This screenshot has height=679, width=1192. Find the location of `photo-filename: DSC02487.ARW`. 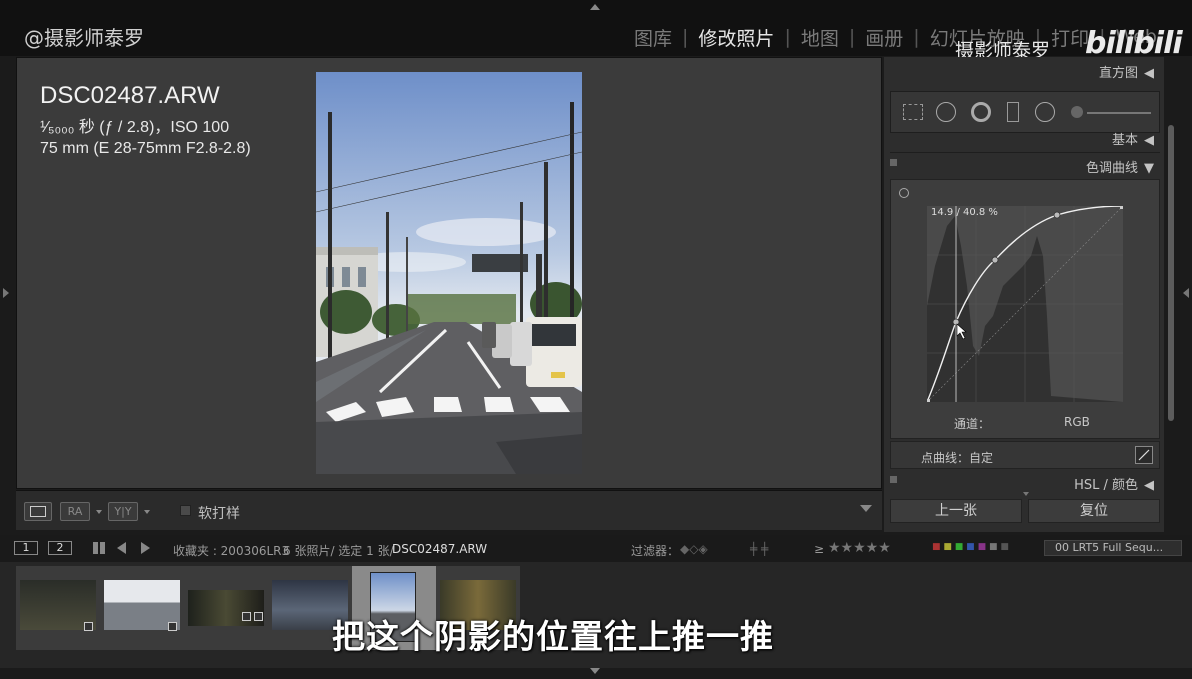

photo-filename: DSC02487.ARW is located at coordinates (130, 95).